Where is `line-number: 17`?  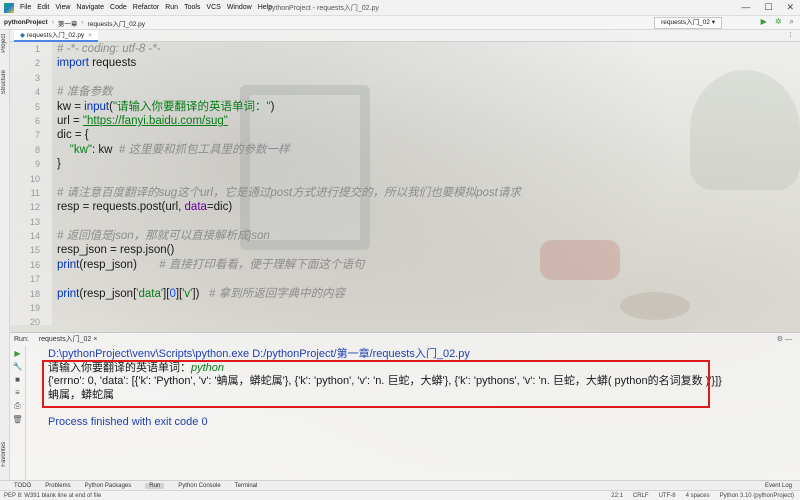 line-number: 17 is located at coordinates (34, 279).